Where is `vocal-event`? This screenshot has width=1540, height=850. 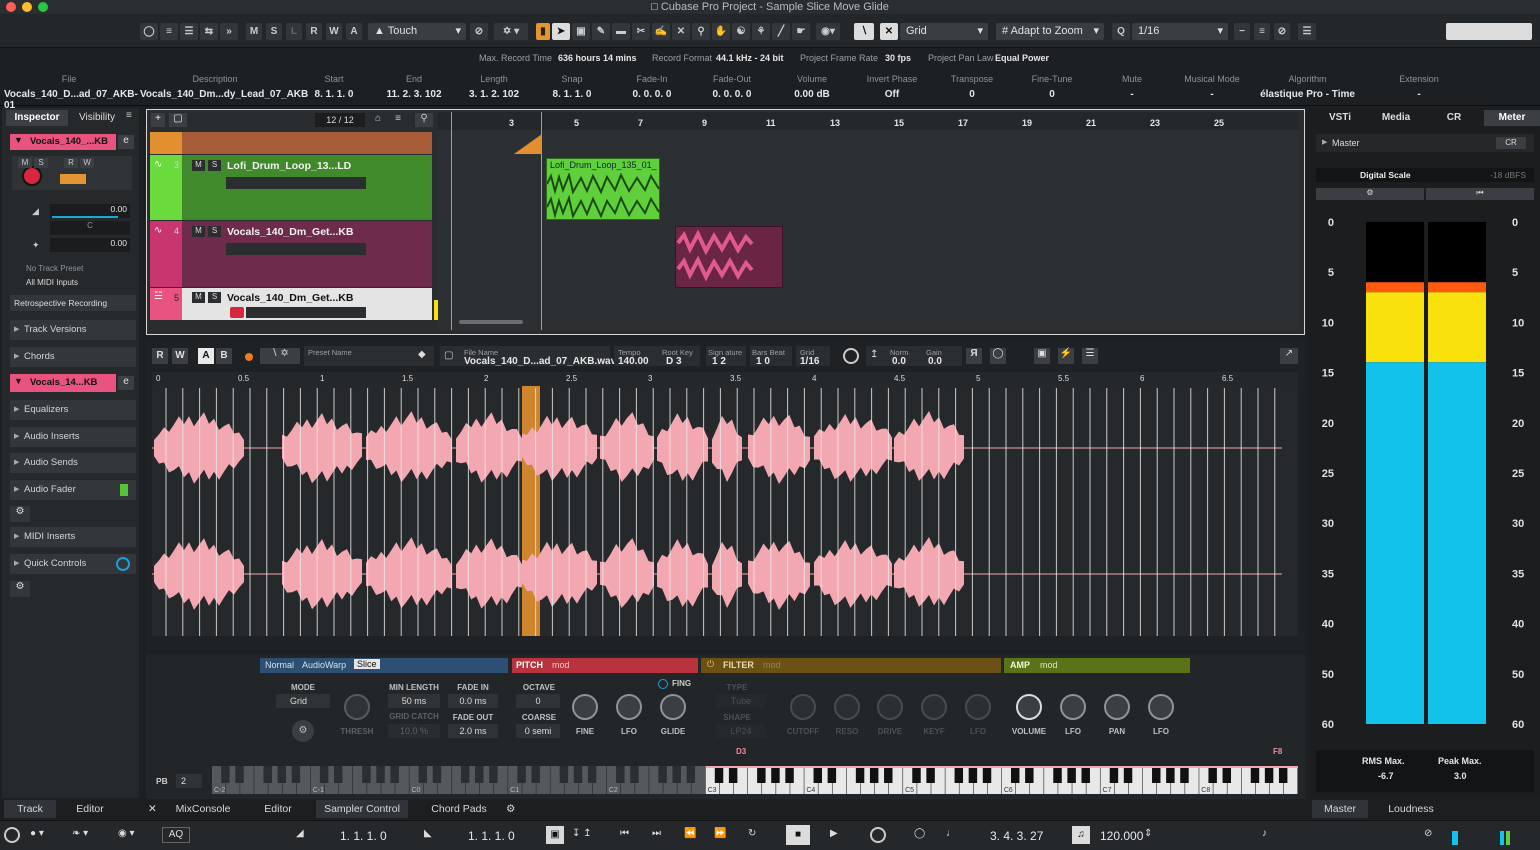
vocal-event is located at coordinates (729, 257).